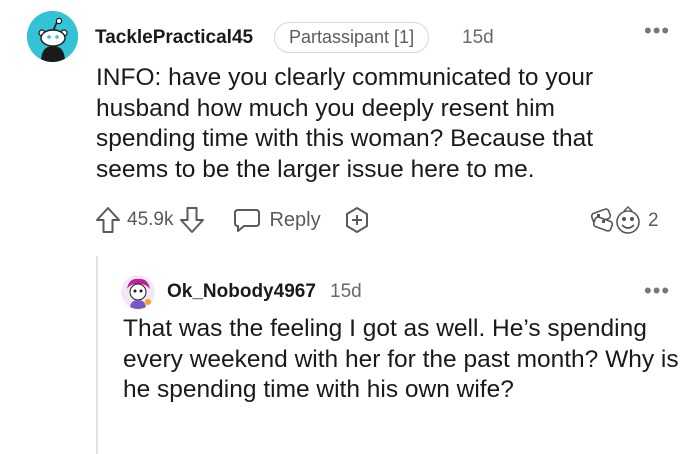  Describe the element at coordinates (657, 31) in the screenshot. I see `more-options-icon: •••` at that location.